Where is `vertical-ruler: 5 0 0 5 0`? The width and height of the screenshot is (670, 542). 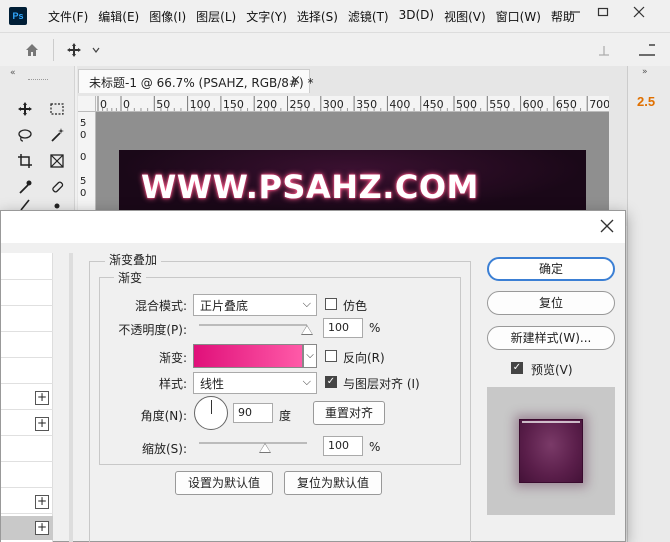 vertical-ruler: 5 0 0 5 0 is located at coordinates (87, 162).